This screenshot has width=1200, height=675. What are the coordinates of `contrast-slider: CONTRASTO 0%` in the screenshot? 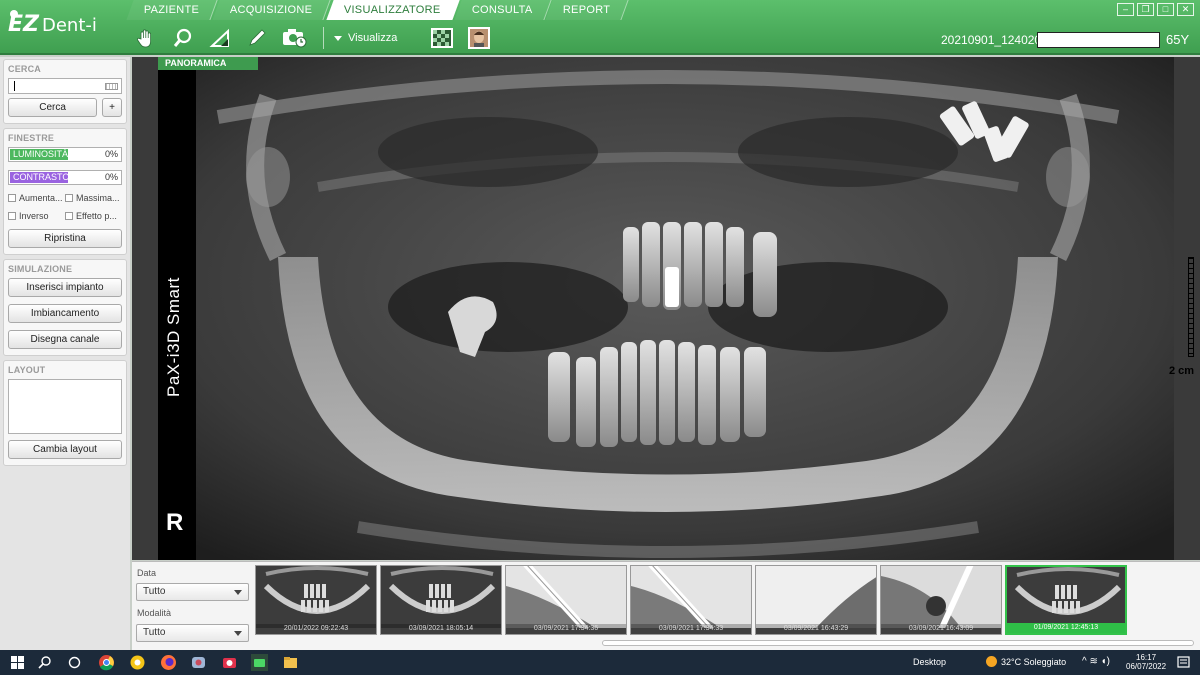 It's located at (65, 177).